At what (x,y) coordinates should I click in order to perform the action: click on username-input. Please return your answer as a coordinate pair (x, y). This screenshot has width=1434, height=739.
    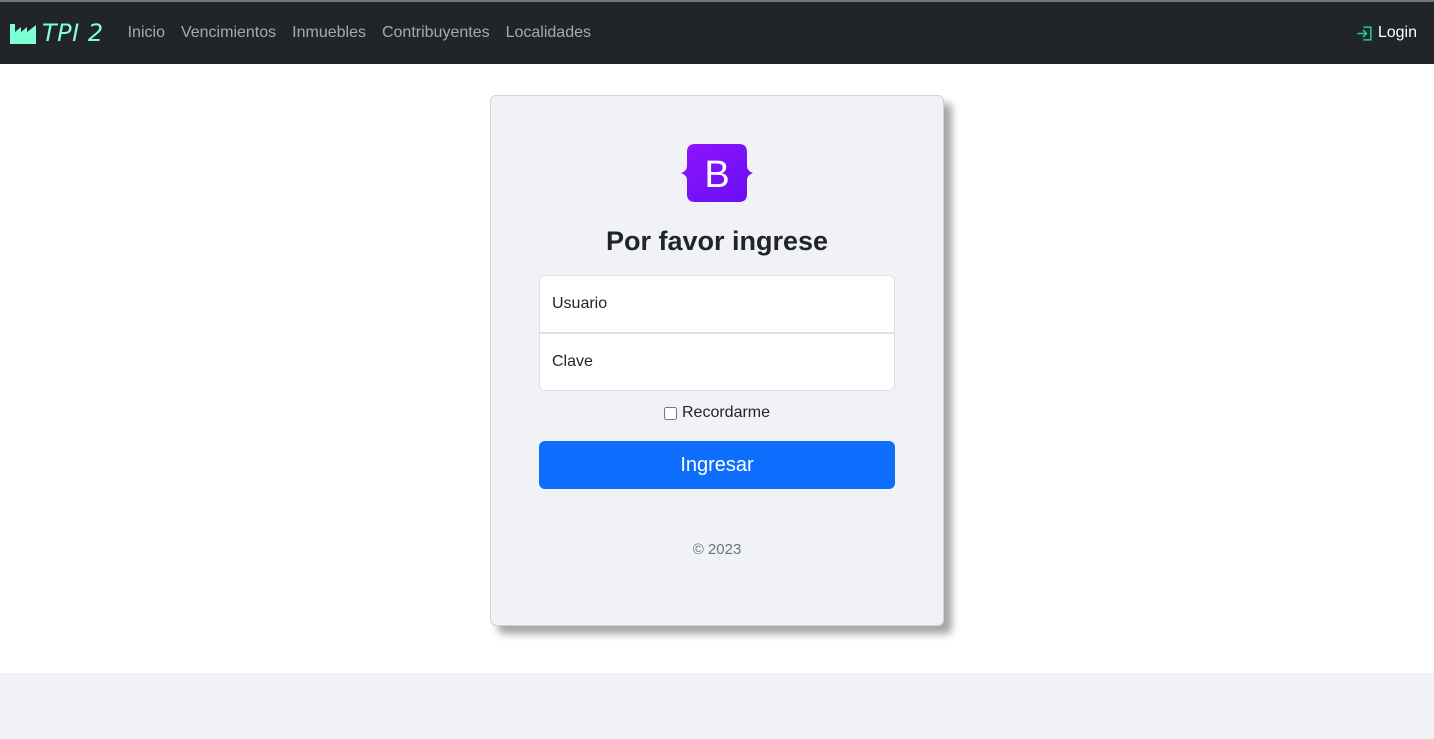
    Looking at the image, I should click on (717, 304).